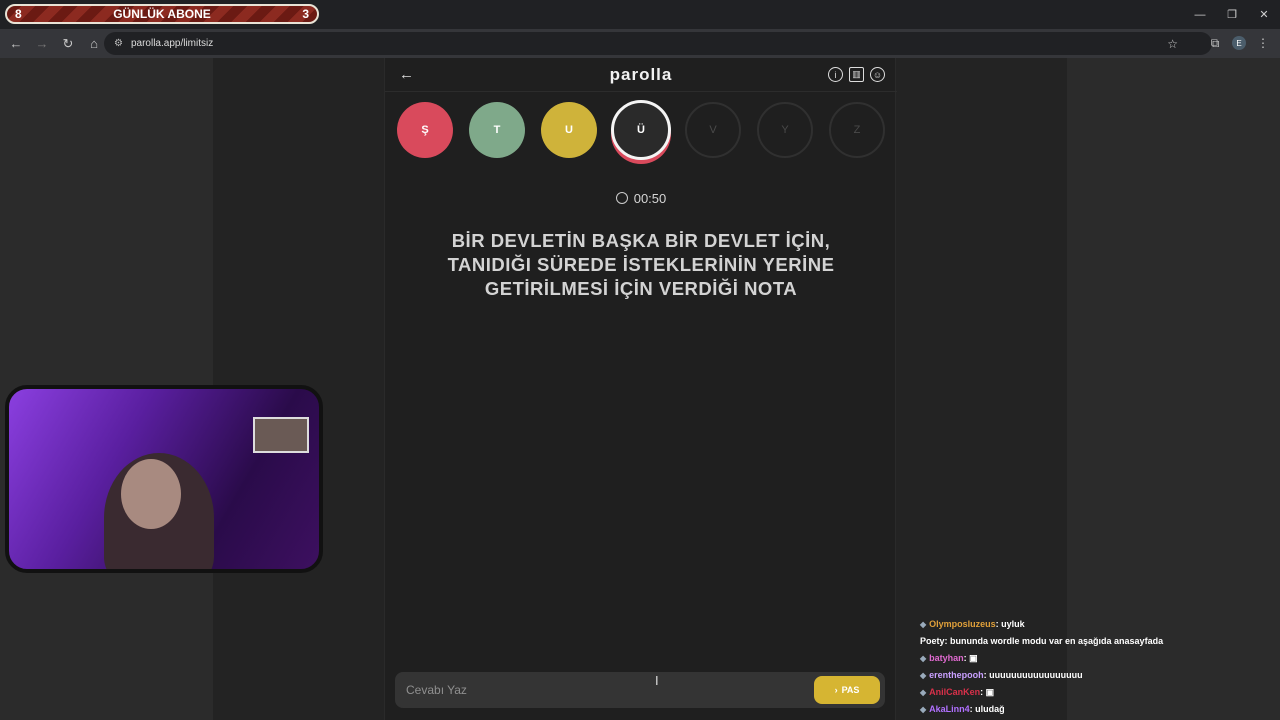 Image resolution: width=1280 pixels, height=720 pixels. What do you see at coordinates (658, 43) in the screenshot?
I see `address-bar: ⚙ parolla.app/limitsiz ☆` at bounding box center [658, 43].